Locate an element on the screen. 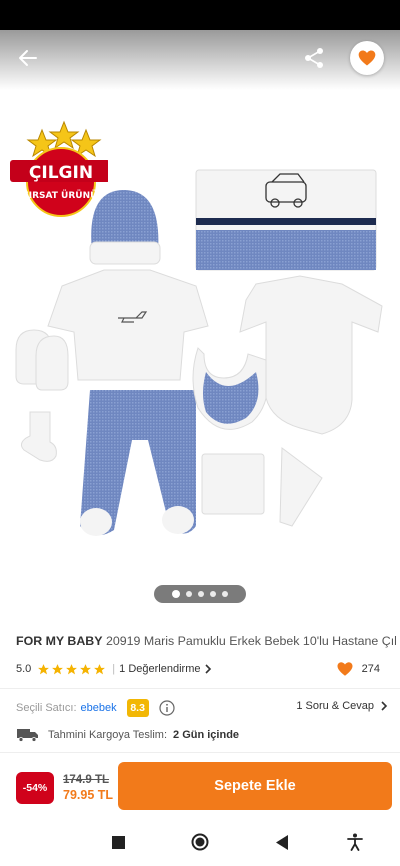 The width and height of the screenshot is (400, 866). seller-score-badge: 8.3 is located at coordinates (137, 708).